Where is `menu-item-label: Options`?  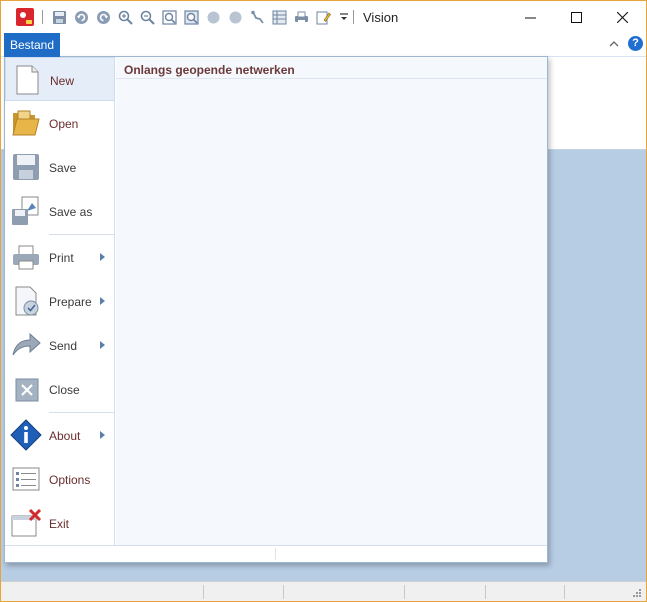 menu-item-label: Options is located at coordinates (70, 480).